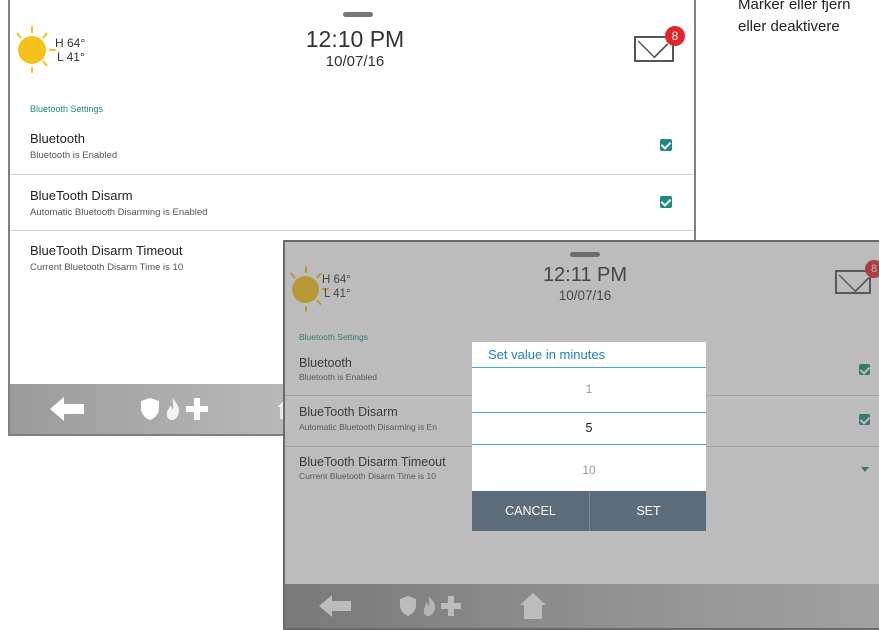 Image resolution: width=879 pixels, height=630 pixels. Describe the element at coordinates (794, 6) in the screenshot. I see `caption-line-1: Marker eller fjern` at that location.